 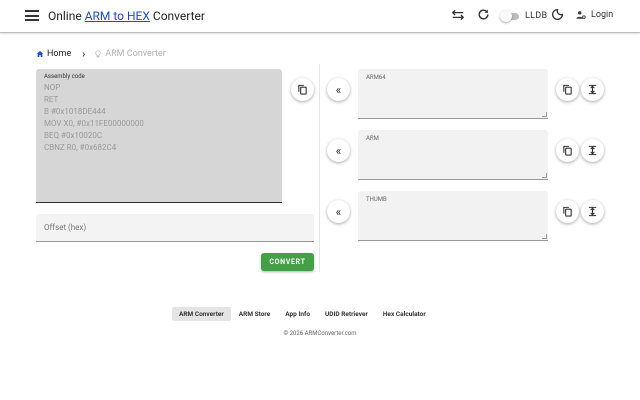 I want to click on breadcrumb-current: ARM Converter, so click(x=130, y=54).